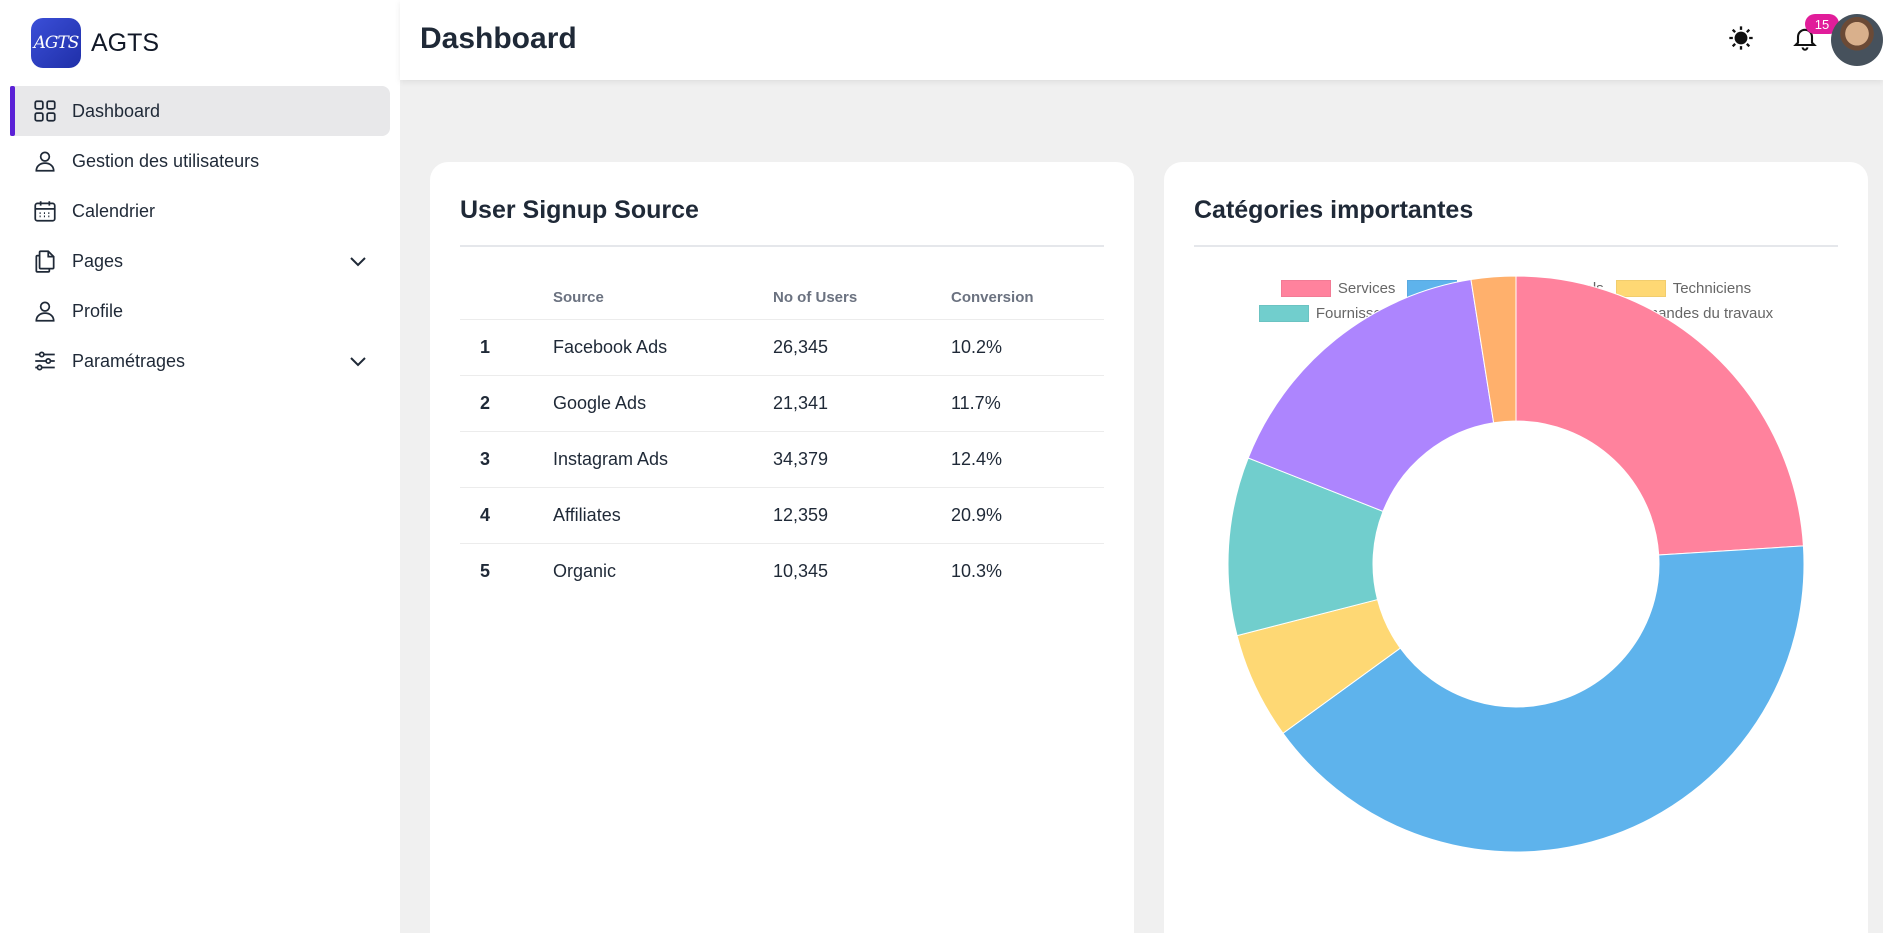 The width and height of the screenshot is (1883, 933). What do you see at coordinates (116, 110) in the screenshot?
I see `sidebar-item-label: Dashboard` at bounding box center [116, 110].